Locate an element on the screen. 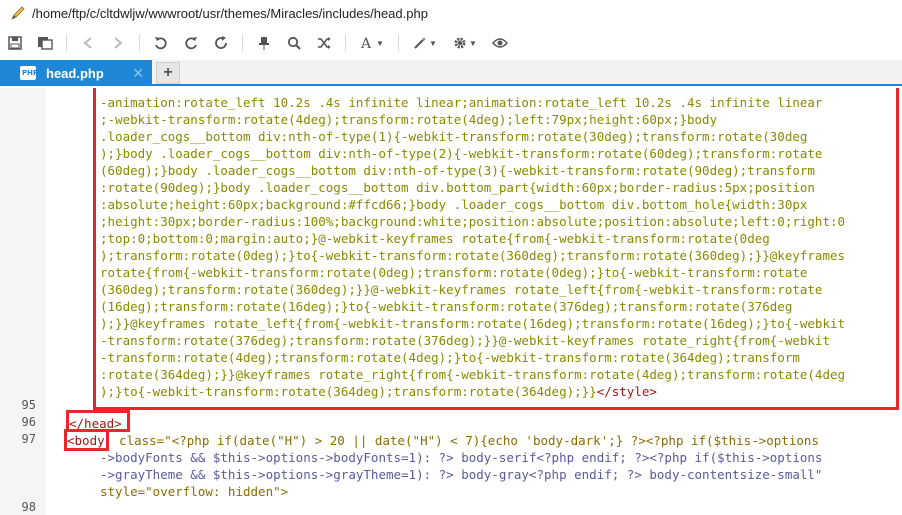 The width and height of the screenshot is (902, 515). shuffle-icon is located at coordinates (324, 43).